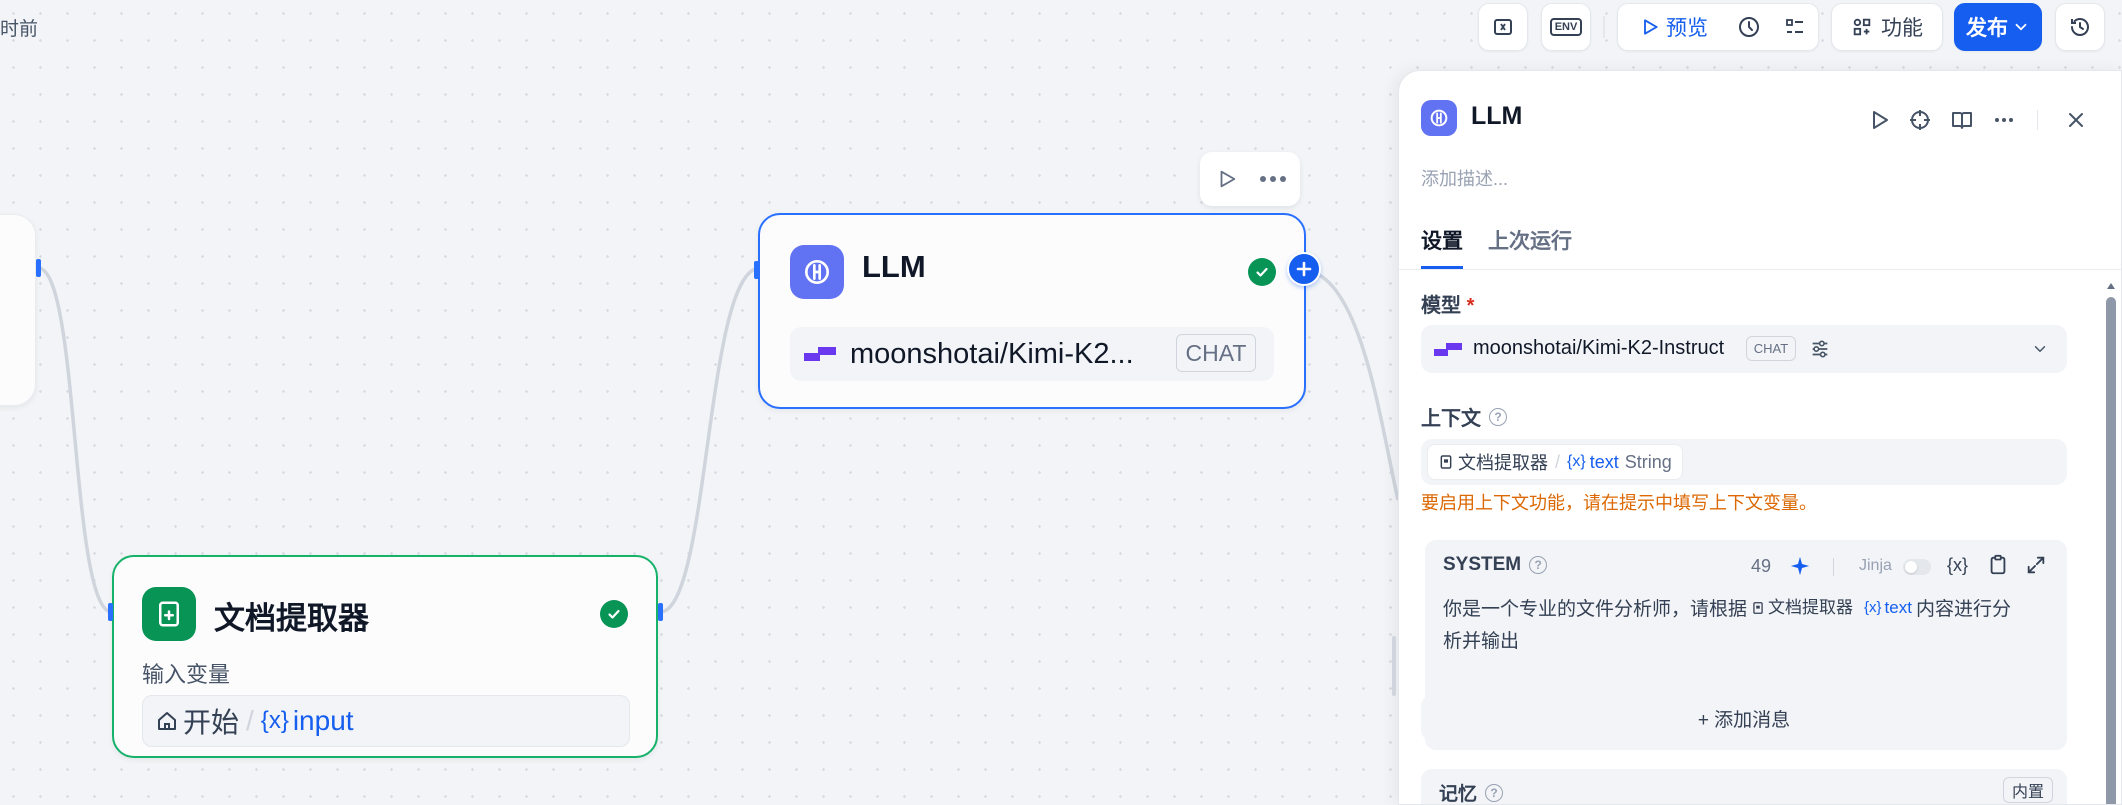 Image resolution: width=2122 pixels, height=805 pixels. I want to click on env-icon: ENV, so click(1566, 27).